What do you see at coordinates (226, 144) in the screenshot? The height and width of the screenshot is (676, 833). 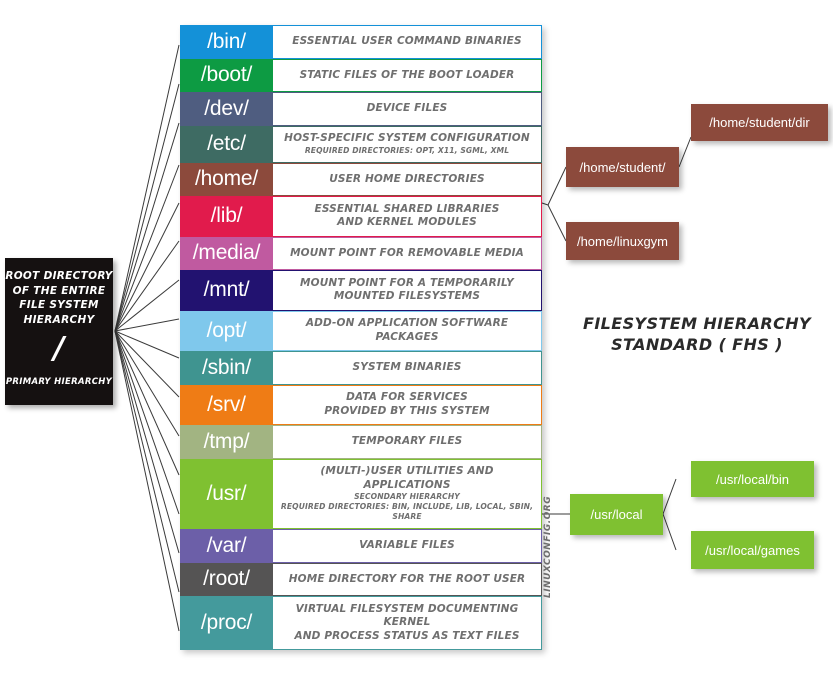 I see `directory-name-cell: /etc/` at bounding box center [226, 144].